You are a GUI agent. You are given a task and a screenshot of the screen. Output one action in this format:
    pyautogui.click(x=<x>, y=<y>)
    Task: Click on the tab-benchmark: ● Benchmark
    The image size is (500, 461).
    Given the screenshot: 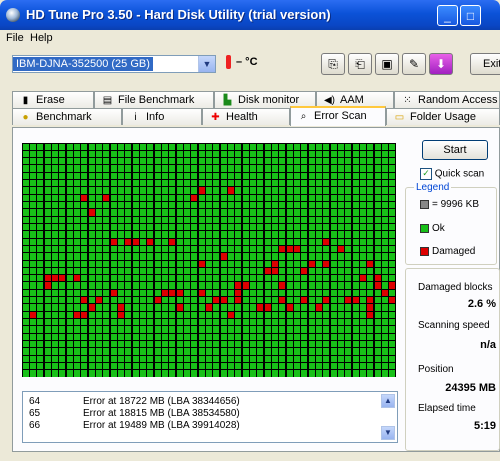 What is the action you would take?
    pyautogui.click(x=67, y=116)
    